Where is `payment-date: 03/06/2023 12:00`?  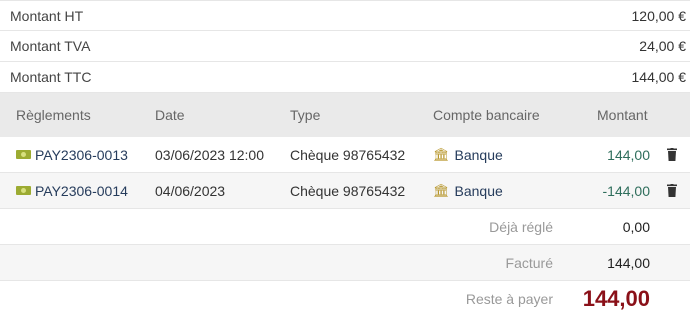 payment-date: 03/06/2023 12:00 is located at coordinates (209, 154).